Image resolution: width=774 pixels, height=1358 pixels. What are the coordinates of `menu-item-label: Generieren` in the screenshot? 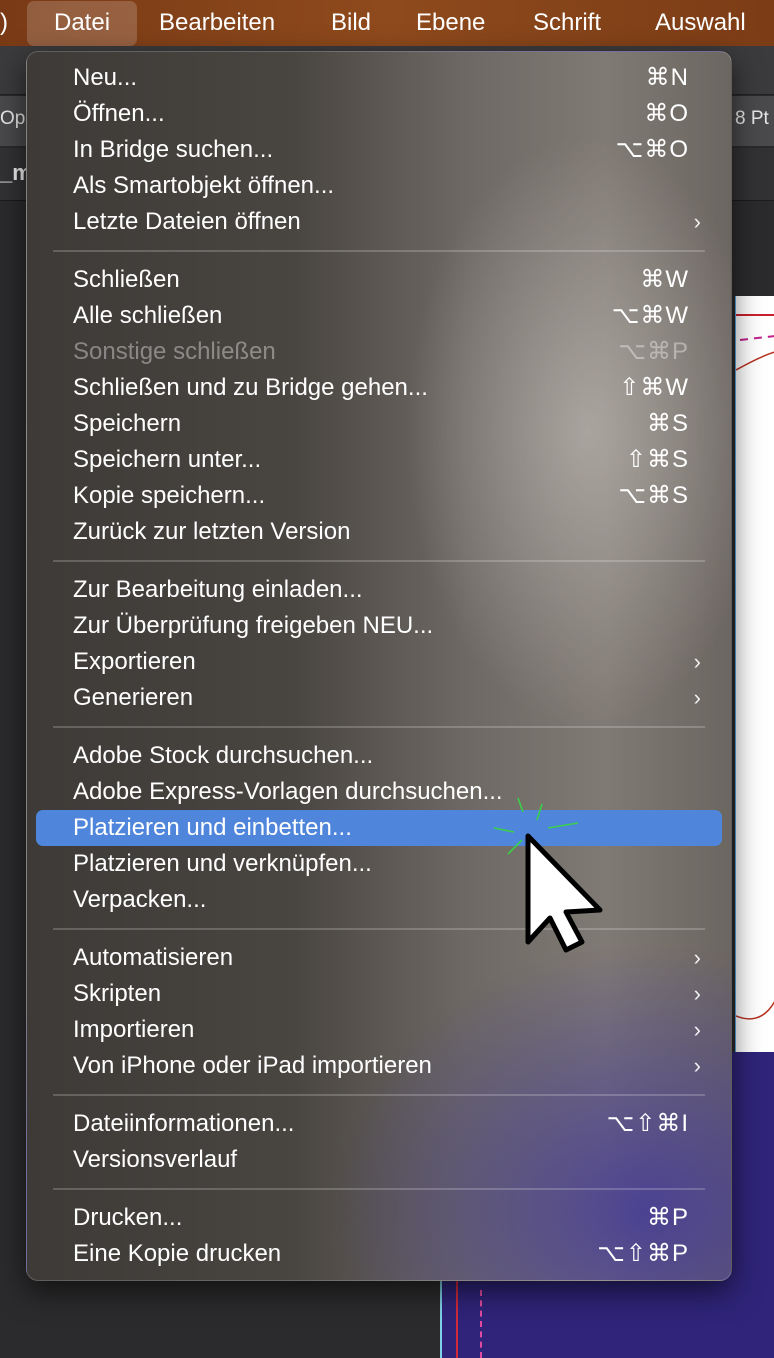 It's located at (133, 697).